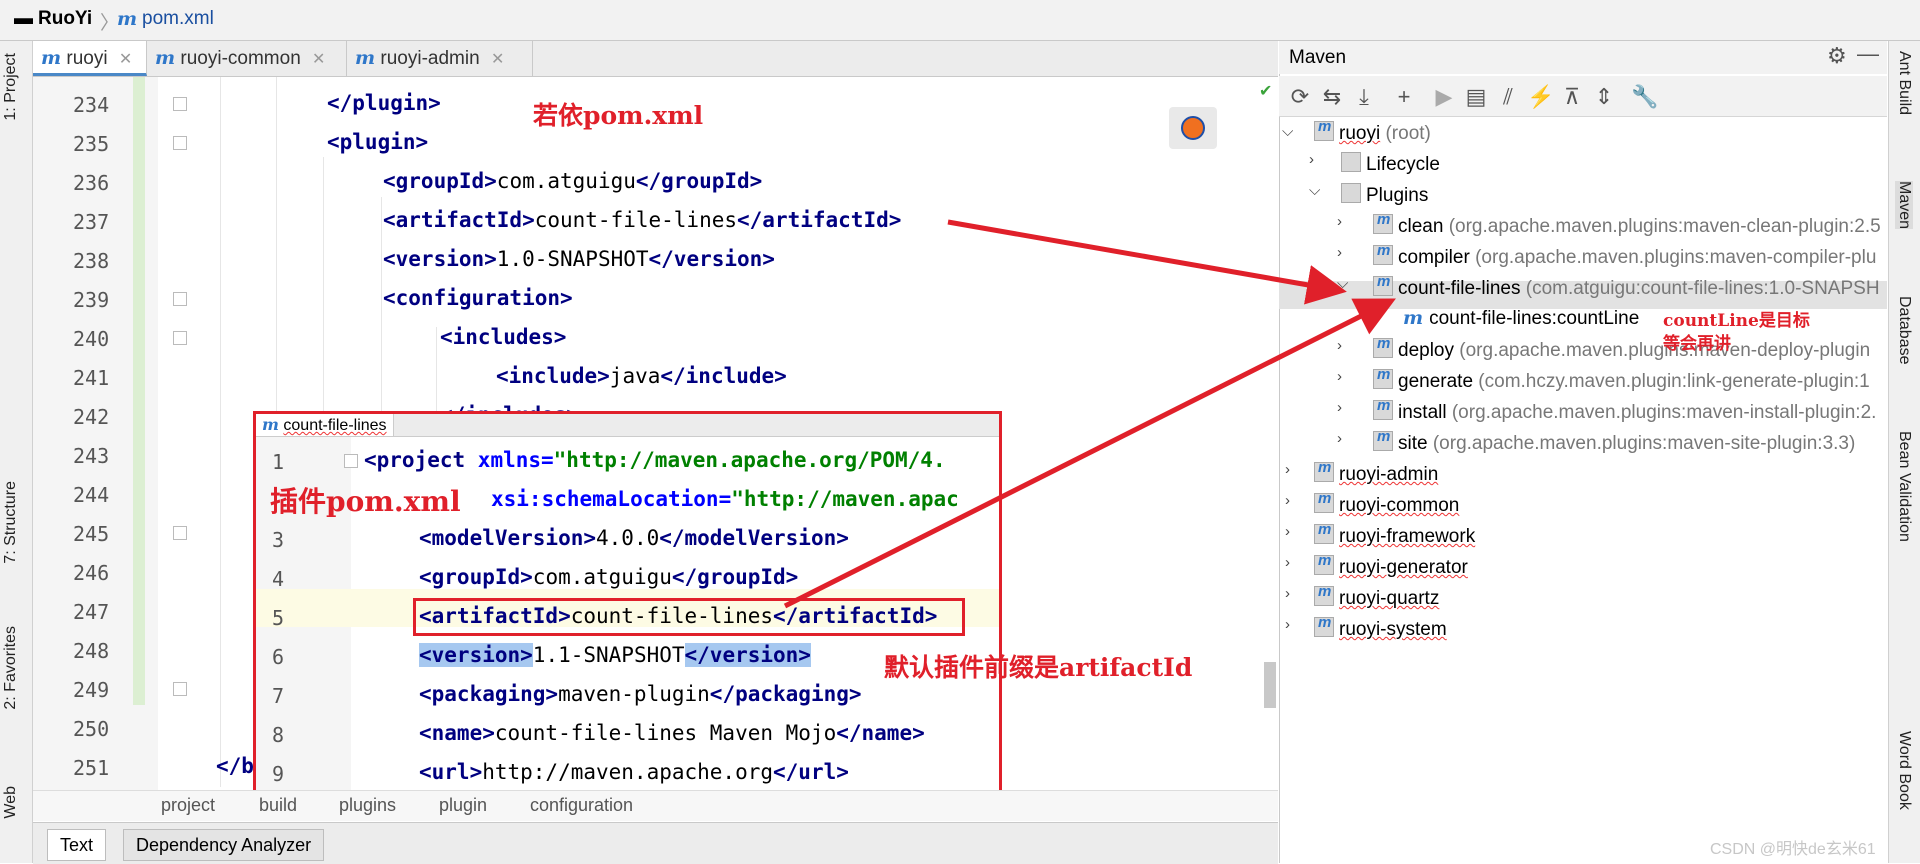 The image size is (1920, 864). What do you see at coordinates (1147, 262) in the screenshot?
I see `arrow-artifactid-to-plugin` at bounding box center [1147, 262].